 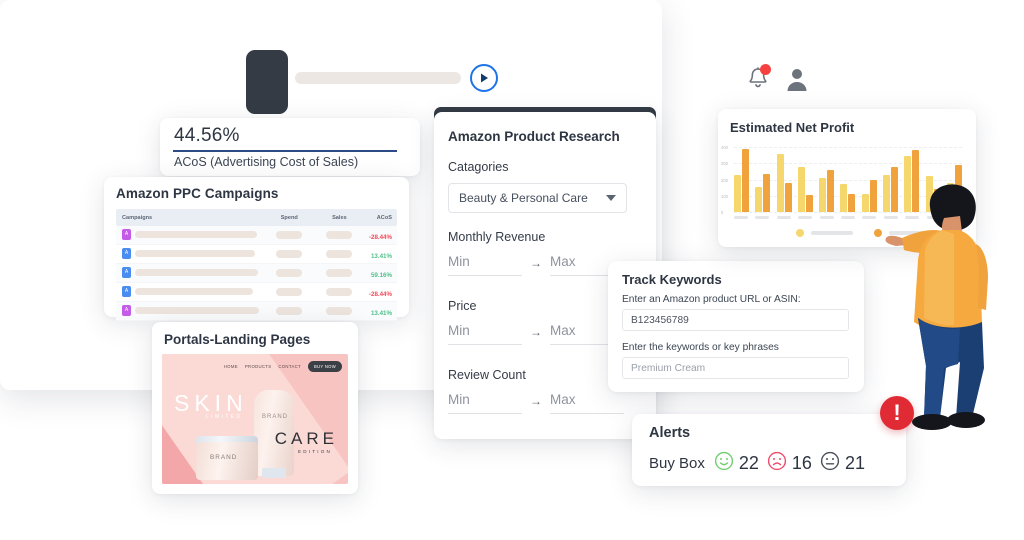 What do you see at coordinates (137, 217) in the screenshot?
I see `column-header-campaigns: Campaigns` at bounding box center [137, 217].